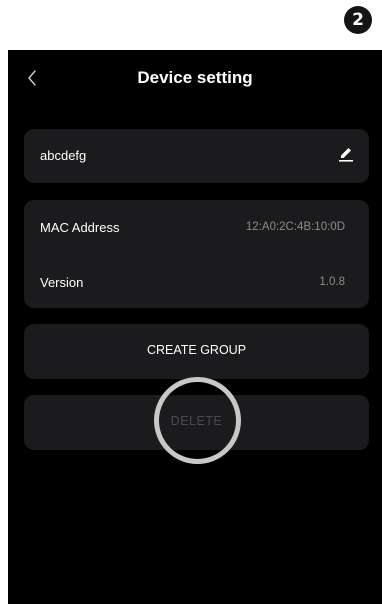 Image resolution: width=382 pixels, height=604 pixels. I want to click on delete-label: DELETE, so click(196, 421).